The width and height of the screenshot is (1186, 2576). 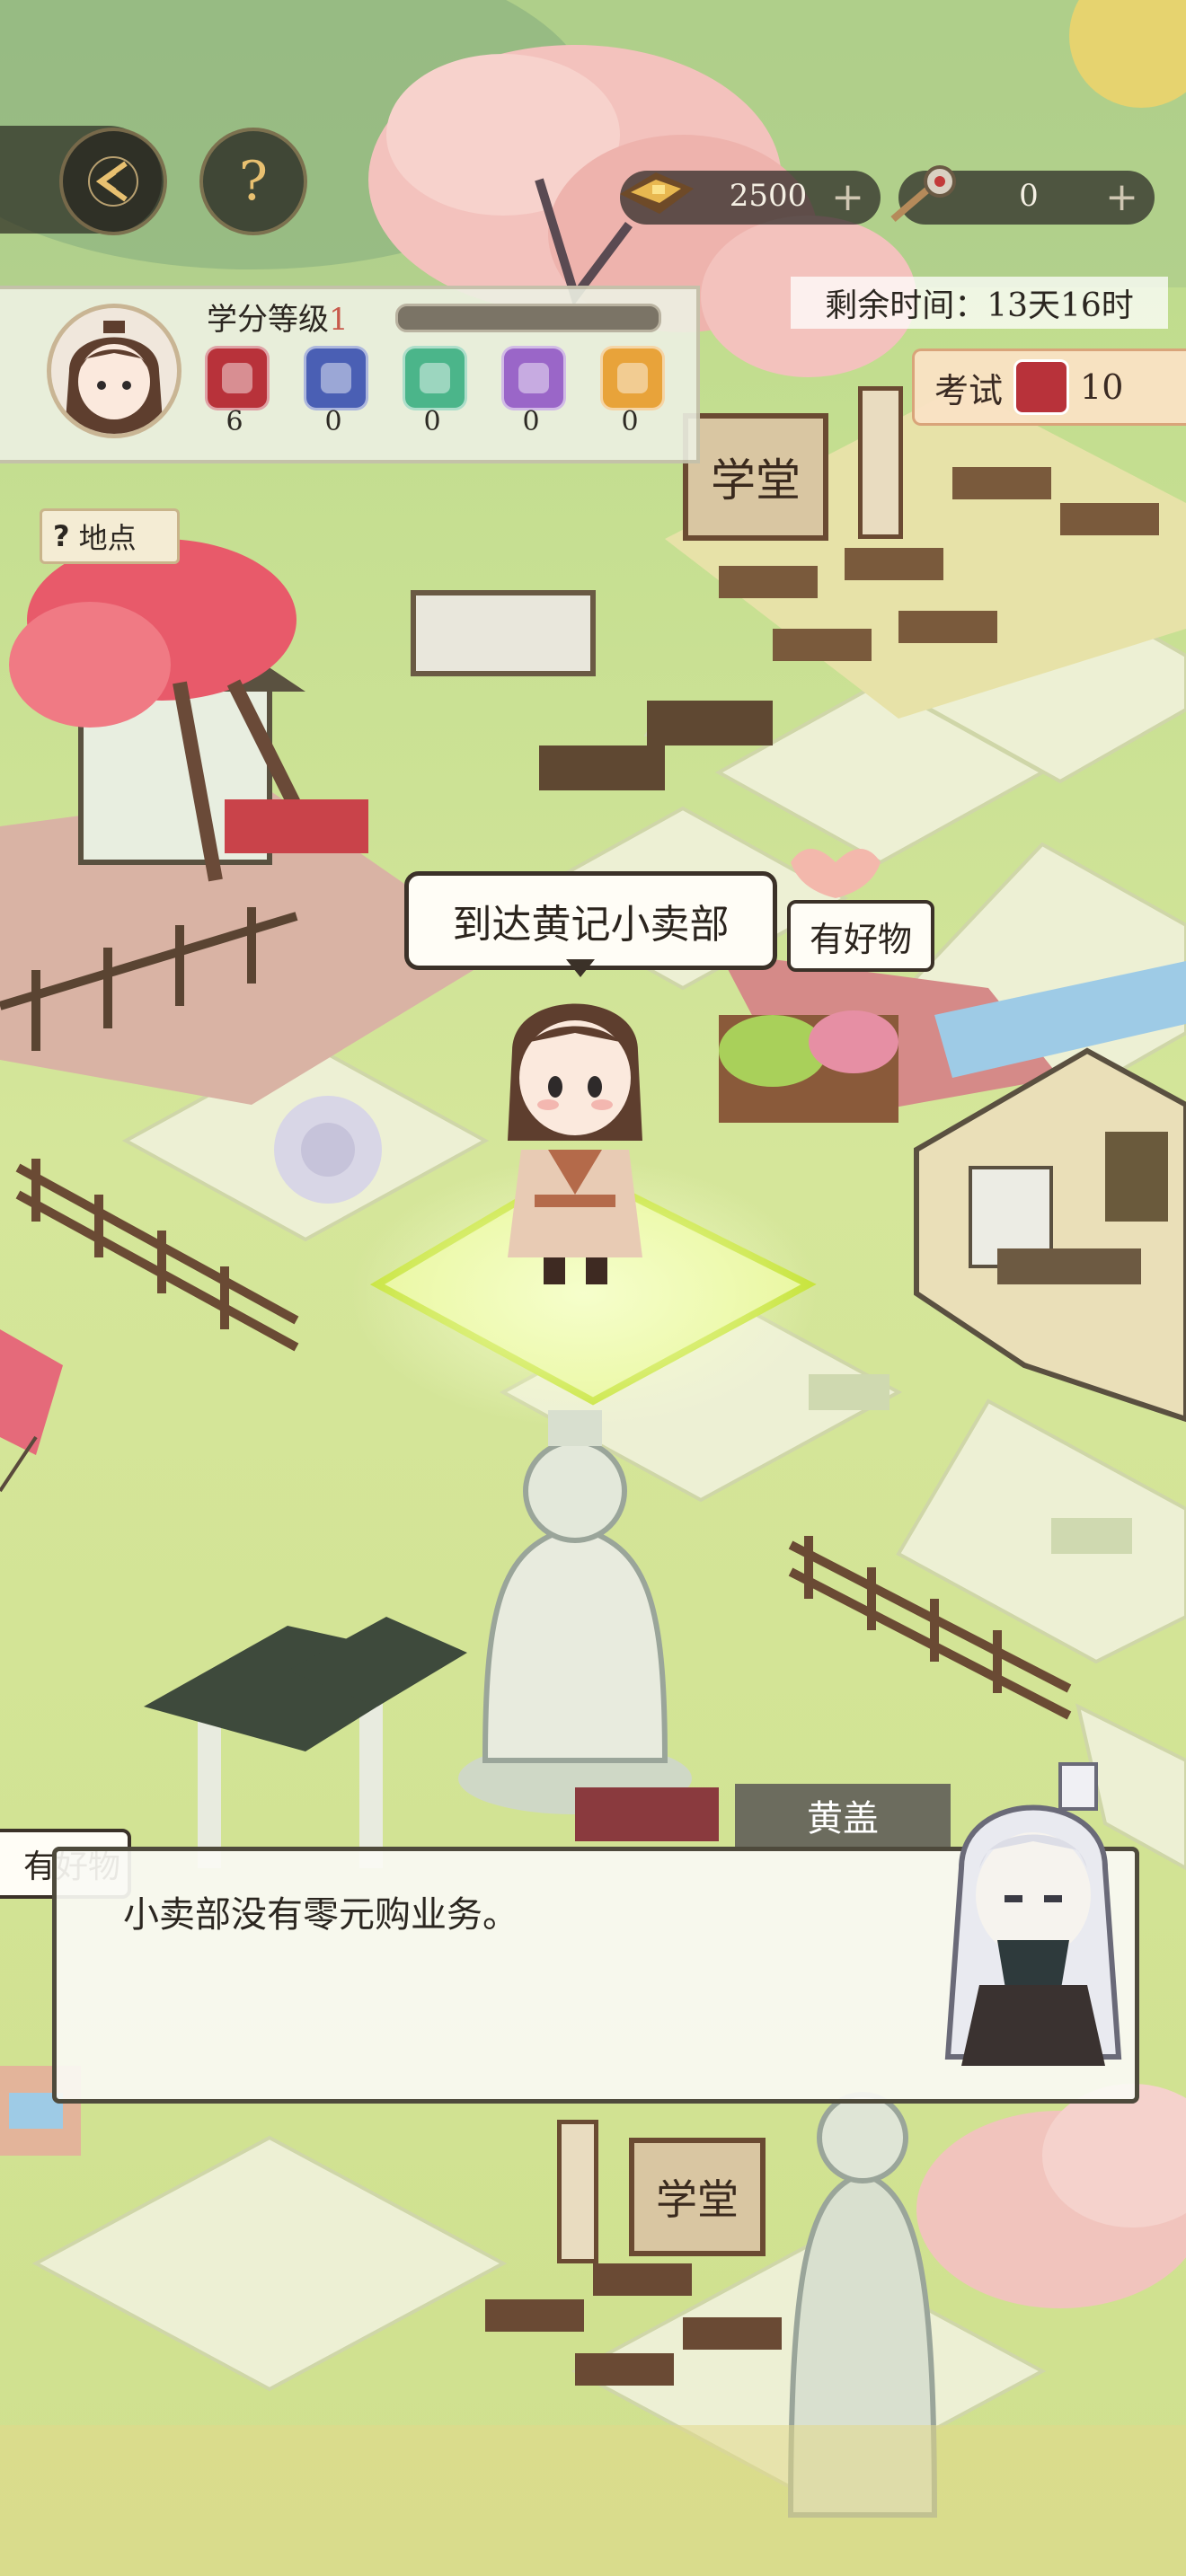 I want to click on credit-level-label: 学分等级1, so click(x=278, y=317).